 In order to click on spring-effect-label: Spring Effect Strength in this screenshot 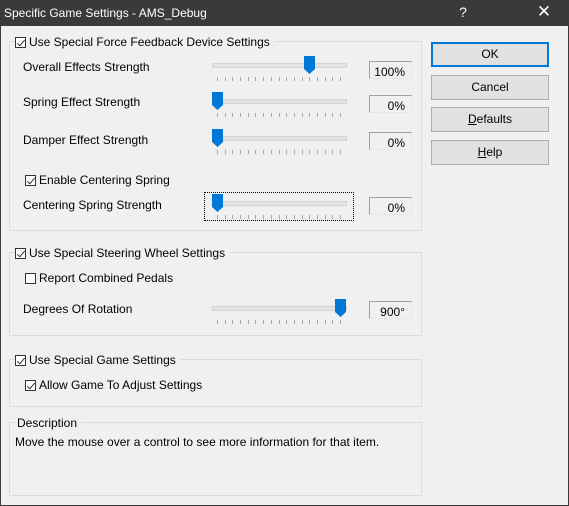, I will do `click(82, 102)`.